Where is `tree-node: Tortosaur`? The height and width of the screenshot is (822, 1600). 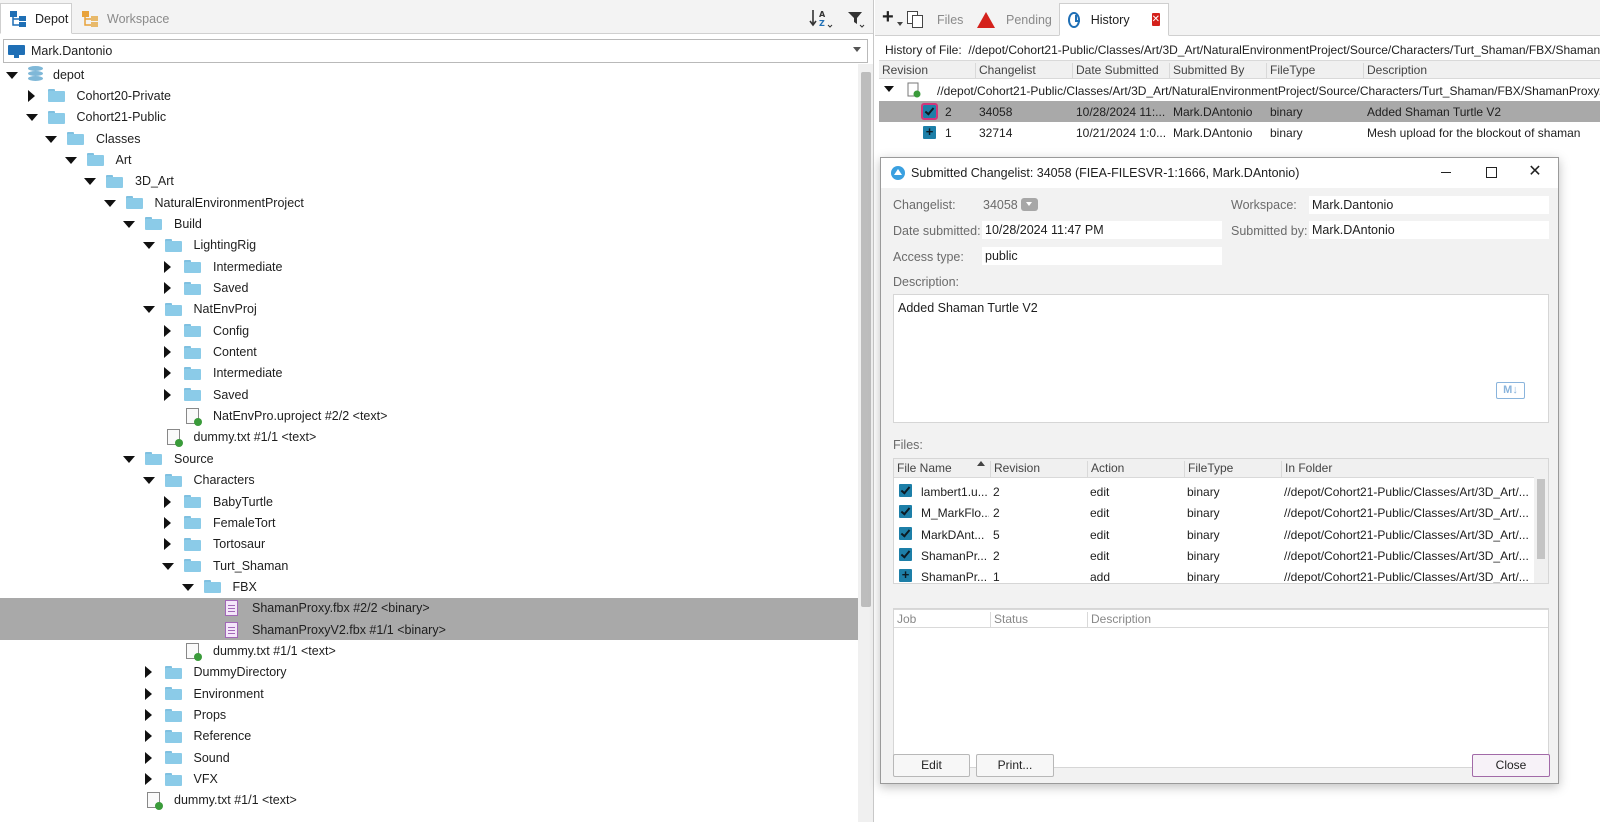
tree-node: Tortosaur is located at coordinates (429, 544).